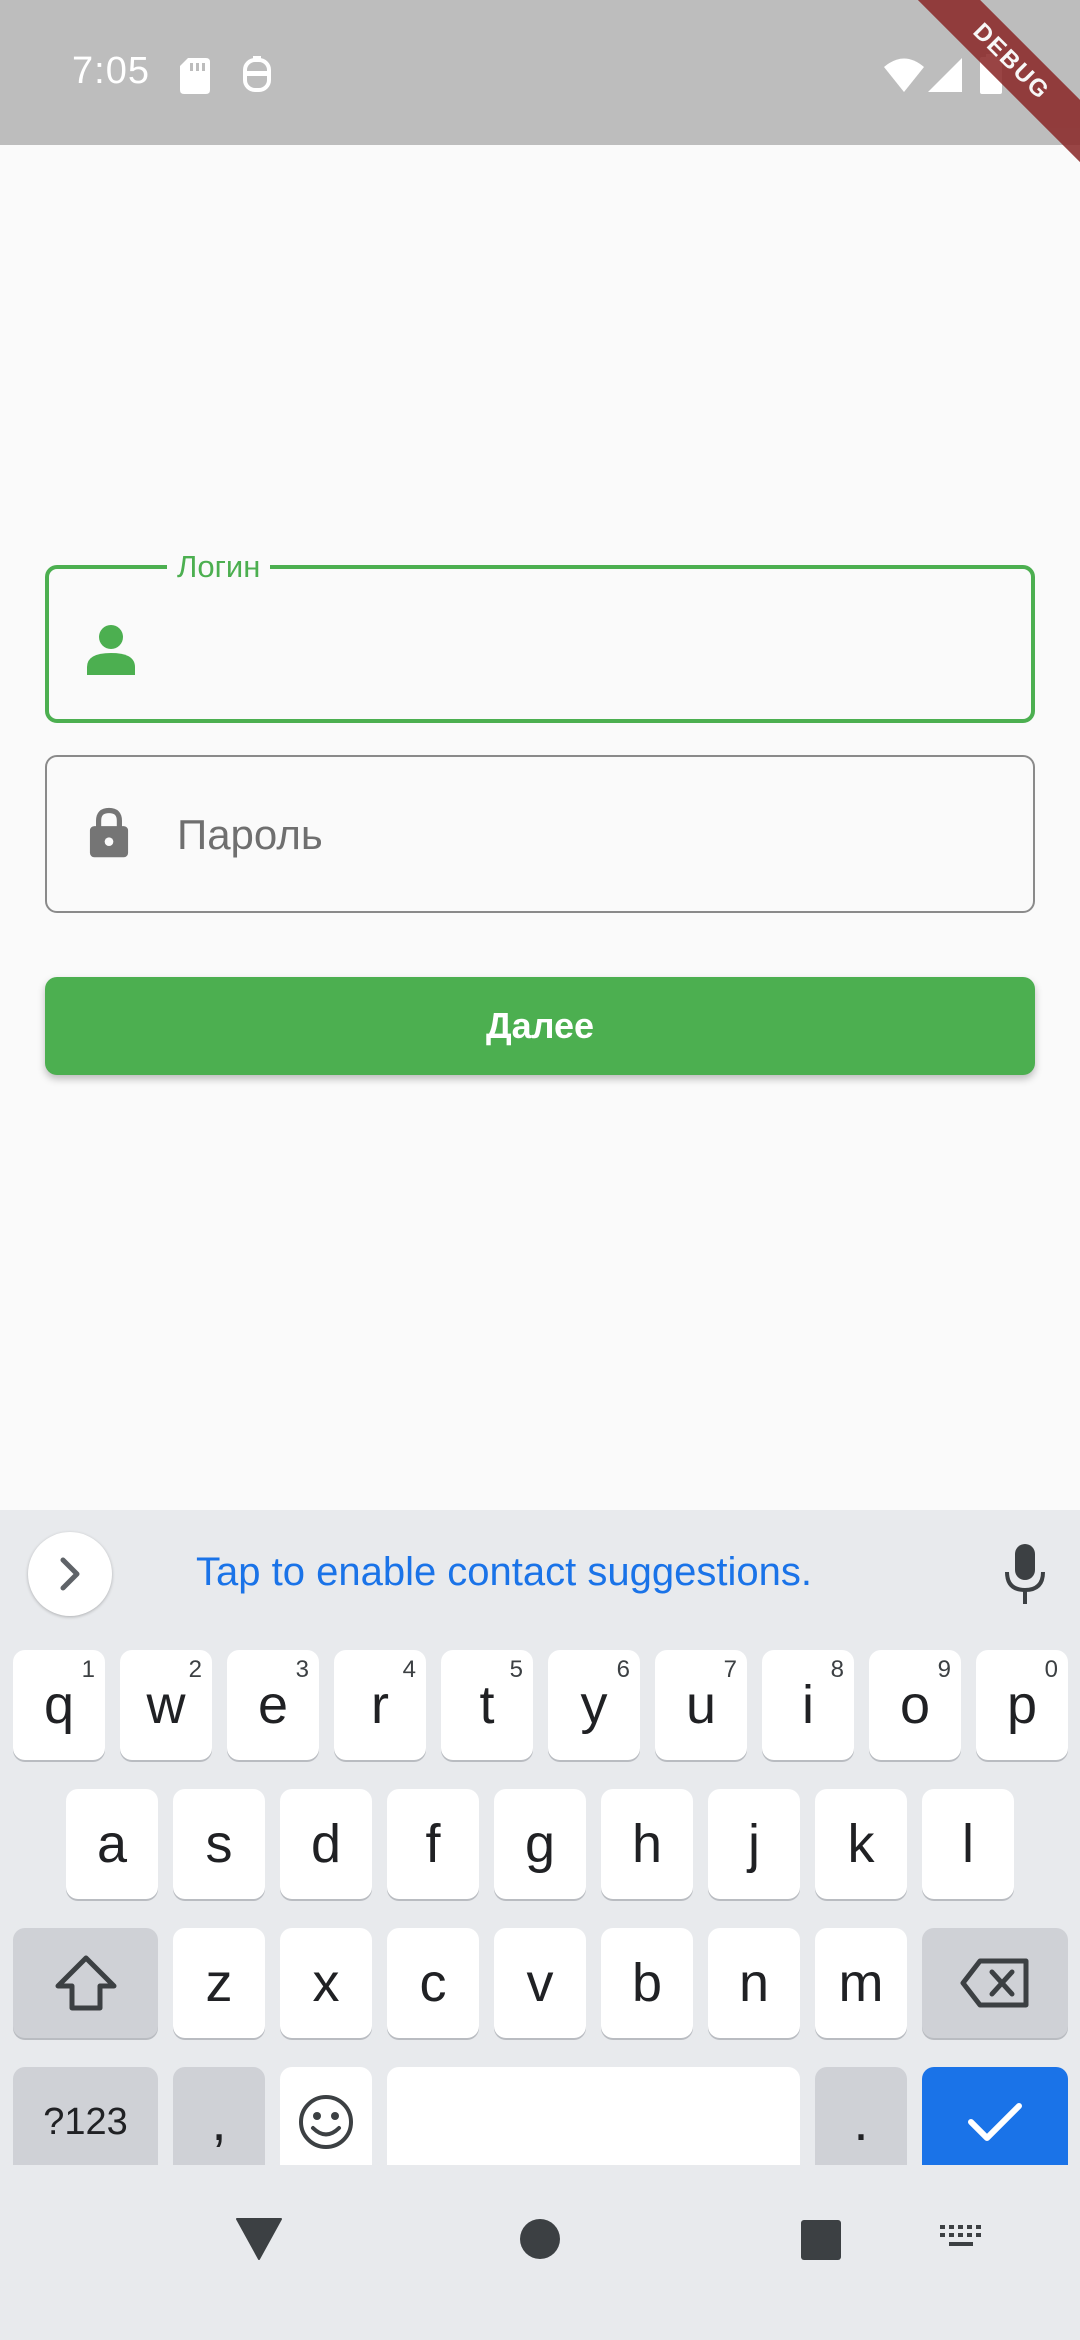  What do you see at coordinates (991, 74) in the screenshot?
I see `battery-icon` at bounding box center [991, 74].